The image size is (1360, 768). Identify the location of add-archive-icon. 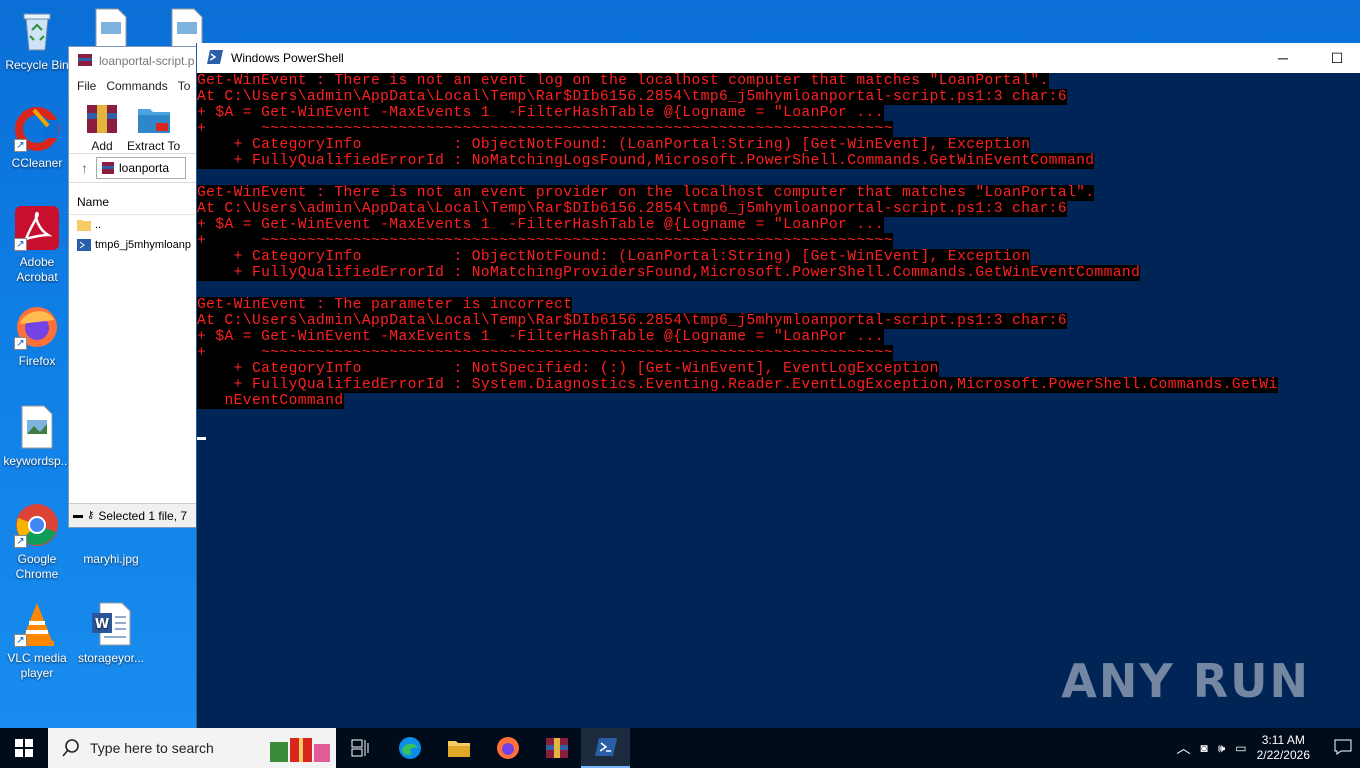
(102, 119).